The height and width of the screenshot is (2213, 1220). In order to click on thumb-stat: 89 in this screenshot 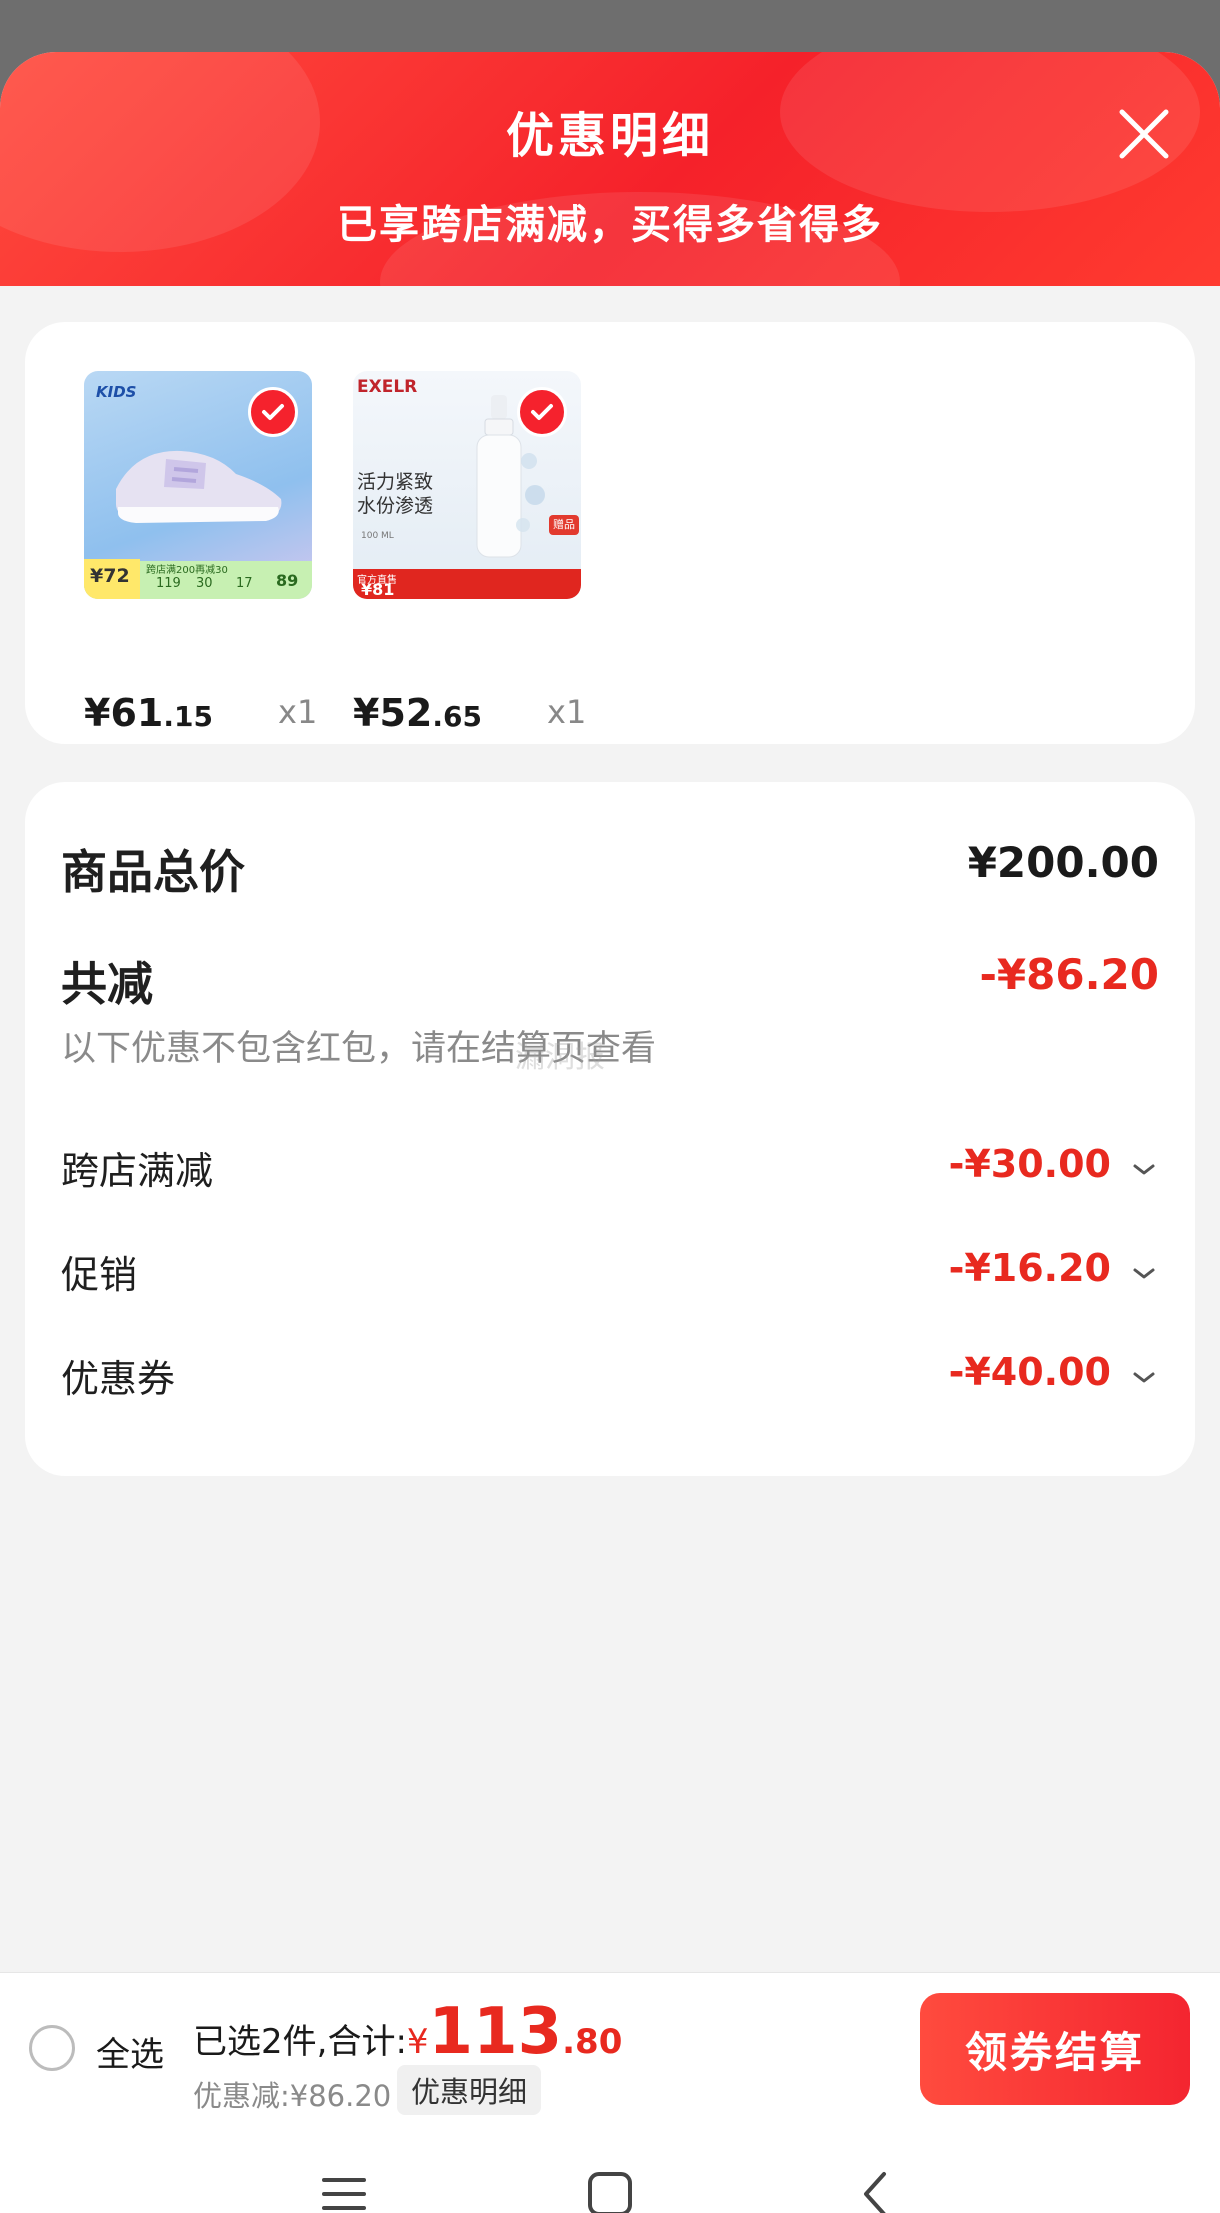, I will do `click(287, 580)`.